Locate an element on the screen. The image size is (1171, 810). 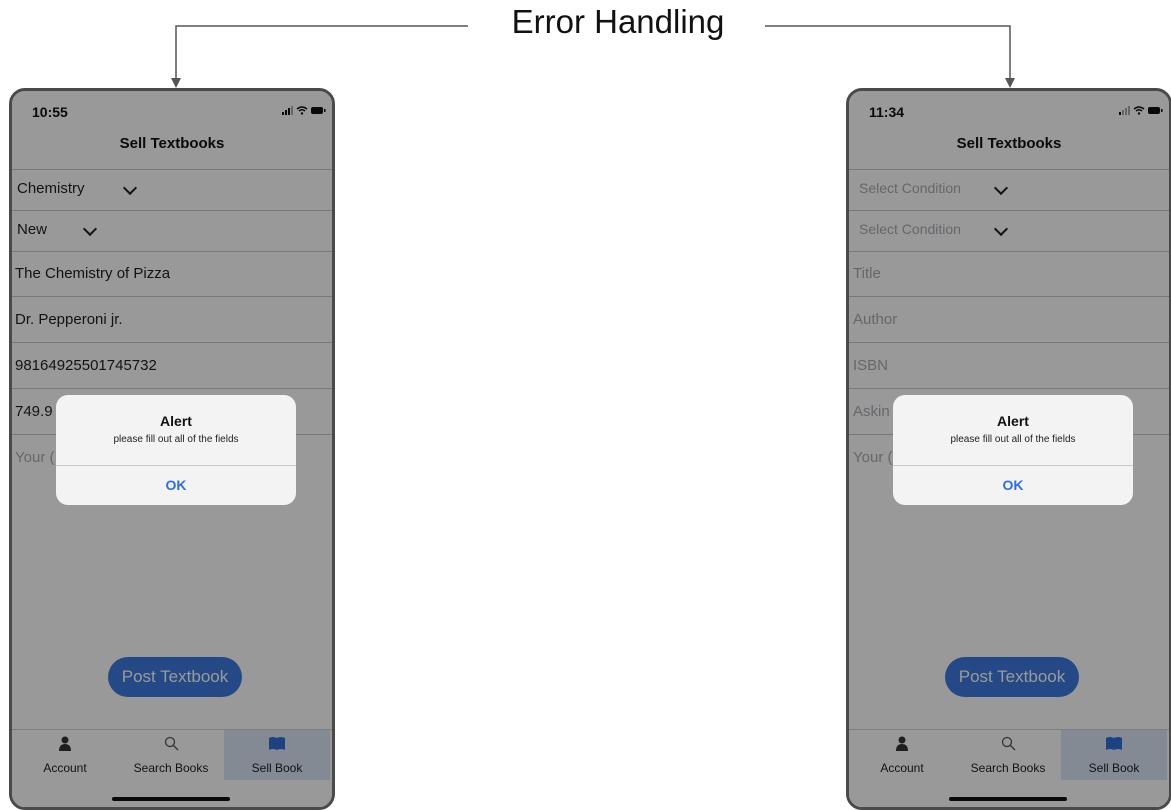
connector-left is located at coordinates (321, 52).